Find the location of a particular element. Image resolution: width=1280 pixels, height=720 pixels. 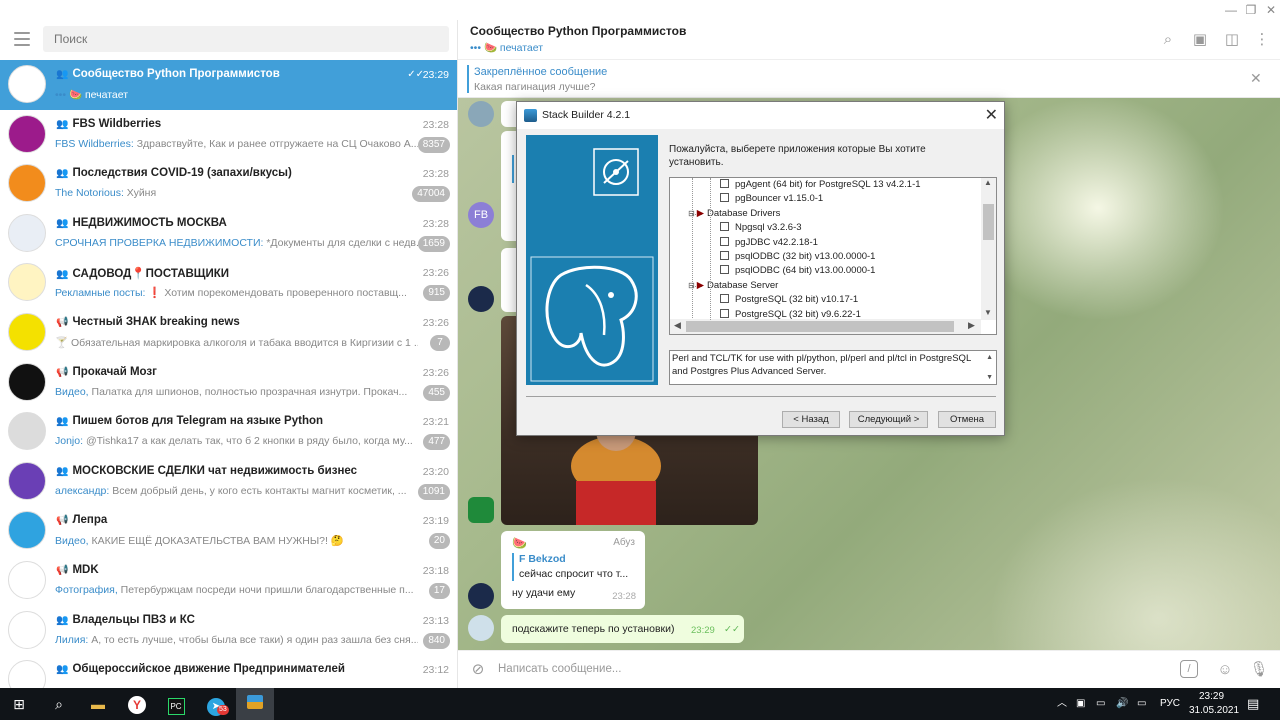

cancel-button: Отмена is located at coordinates (967, 419).